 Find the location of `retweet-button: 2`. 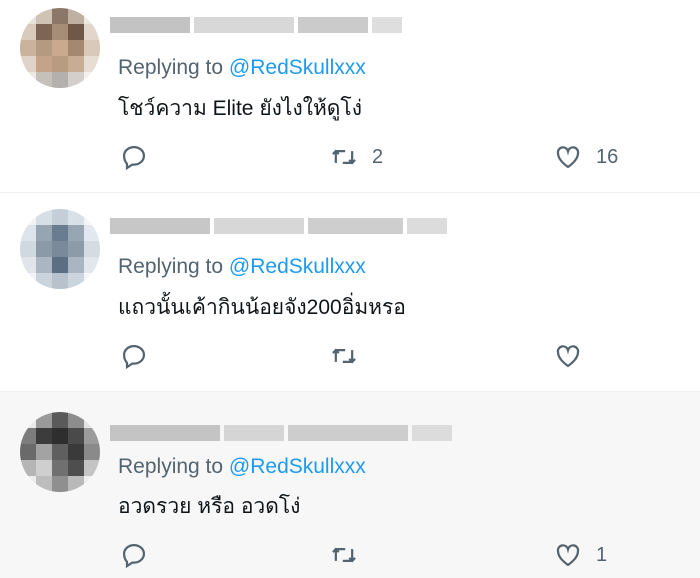

retweet-button: 2 is located at coordinates (356, 157).